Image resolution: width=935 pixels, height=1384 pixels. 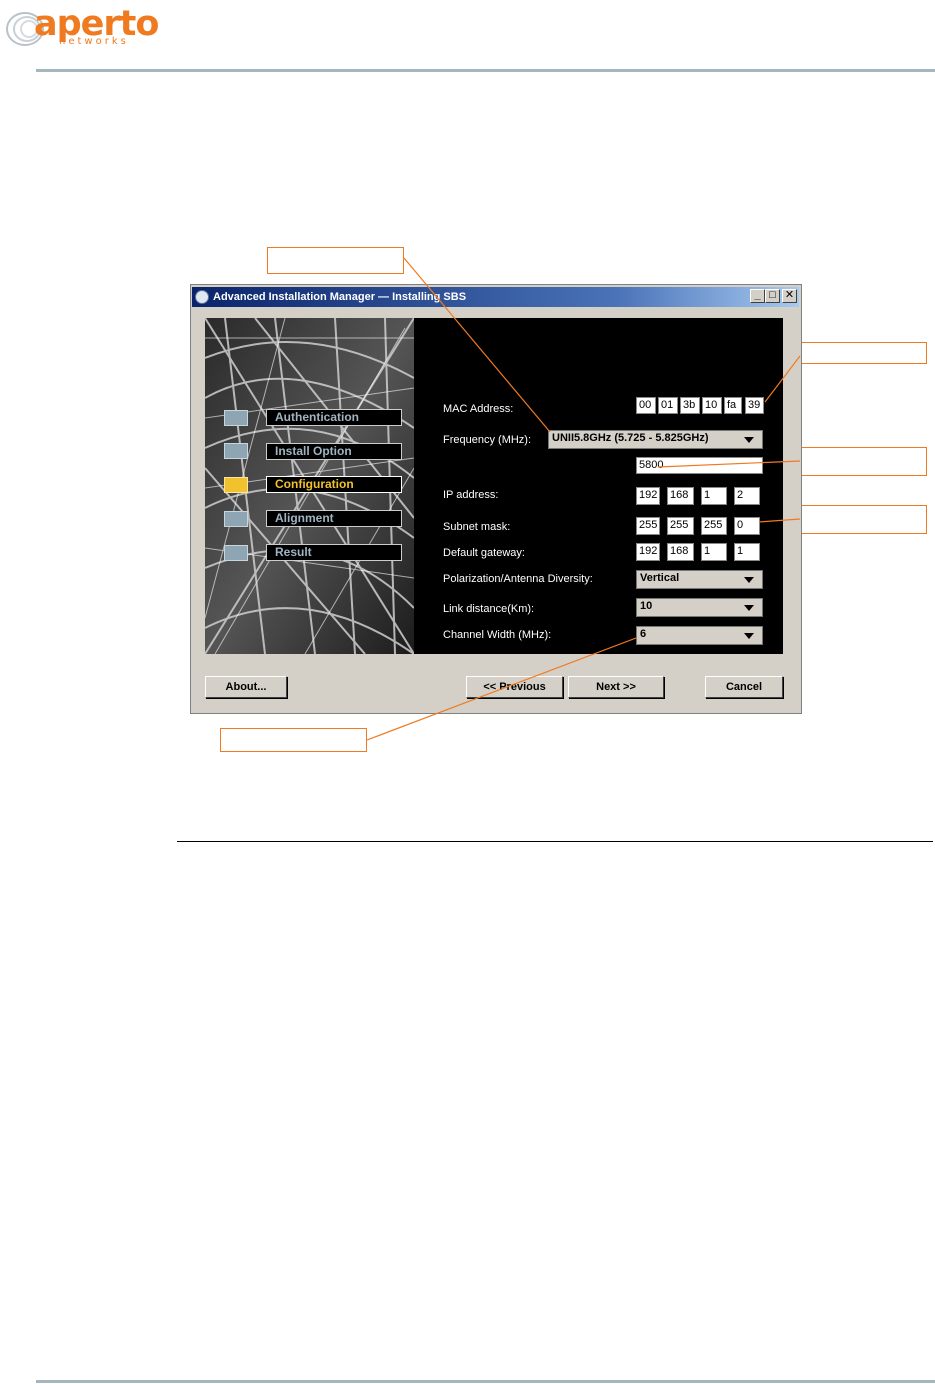 What do you see at coordinates (202, 297) in the screenshot?
I see `app-icon` at bounding box center [202, 297].